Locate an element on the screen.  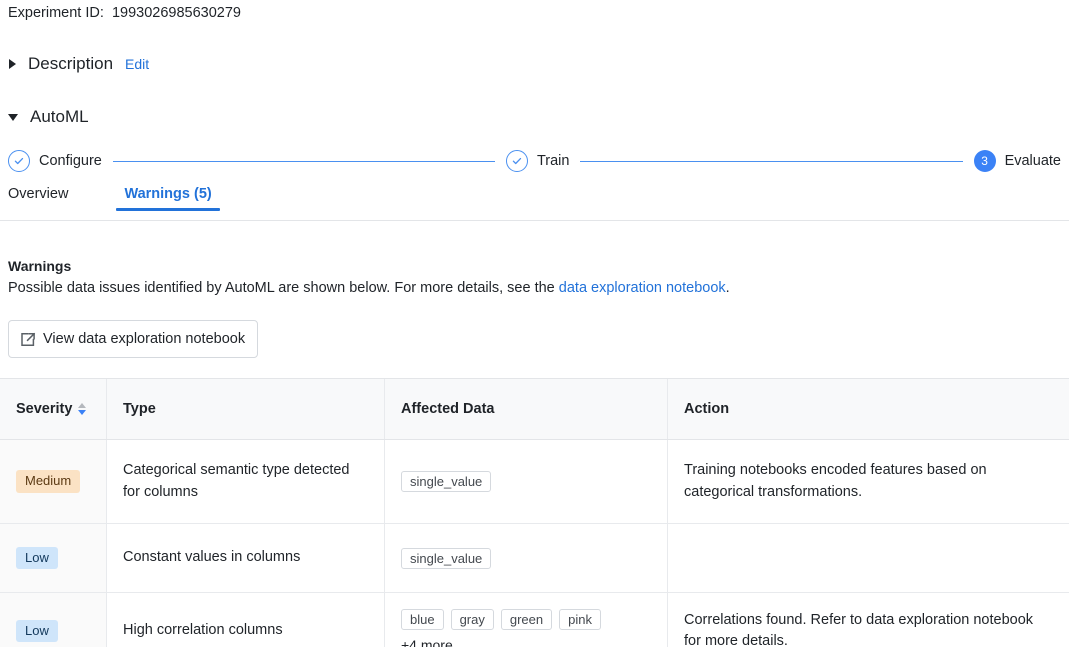
sort-descending-arrow-icon is located at coordinates (82, 412).